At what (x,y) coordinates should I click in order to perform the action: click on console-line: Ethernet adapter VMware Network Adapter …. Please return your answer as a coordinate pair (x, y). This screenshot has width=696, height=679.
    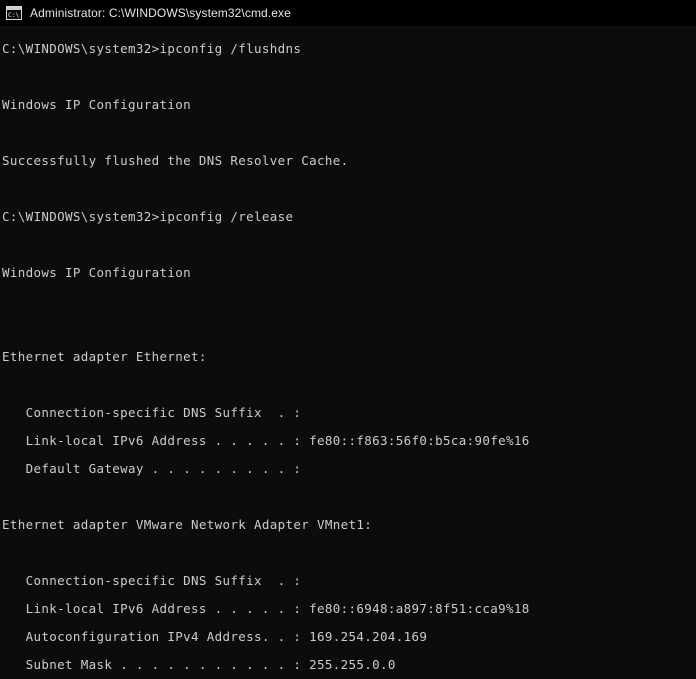
    Looking at the image, I should click on (187, 524).